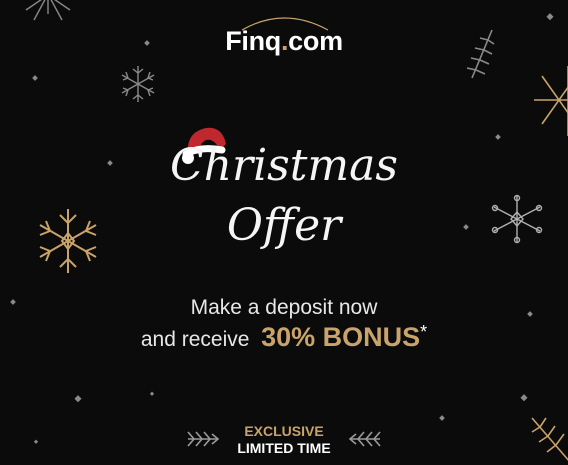  I want to click on headline-line1: Christmas, so click(284, 165).